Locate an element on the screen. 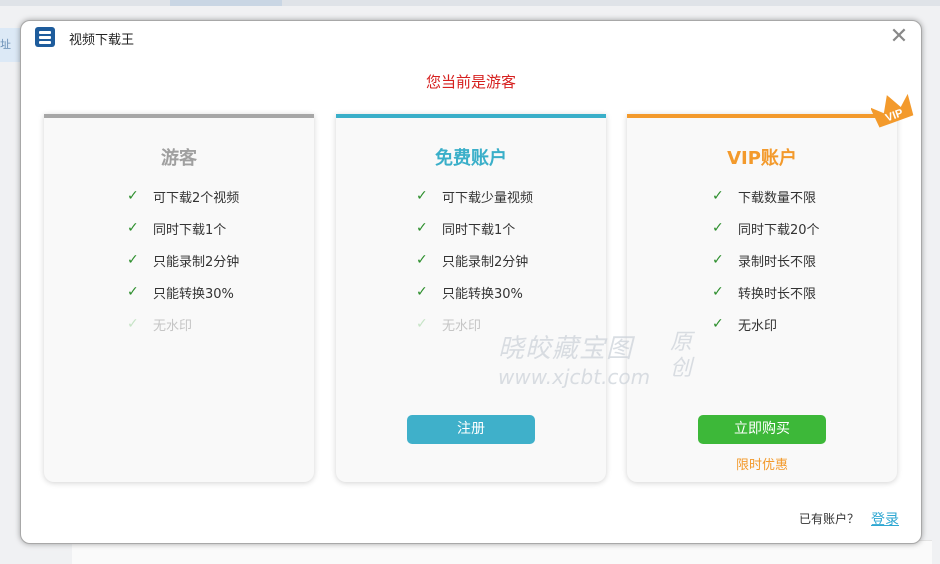  feature-item: ✓ 同时下载20个 is located at coordinates (766, 229).